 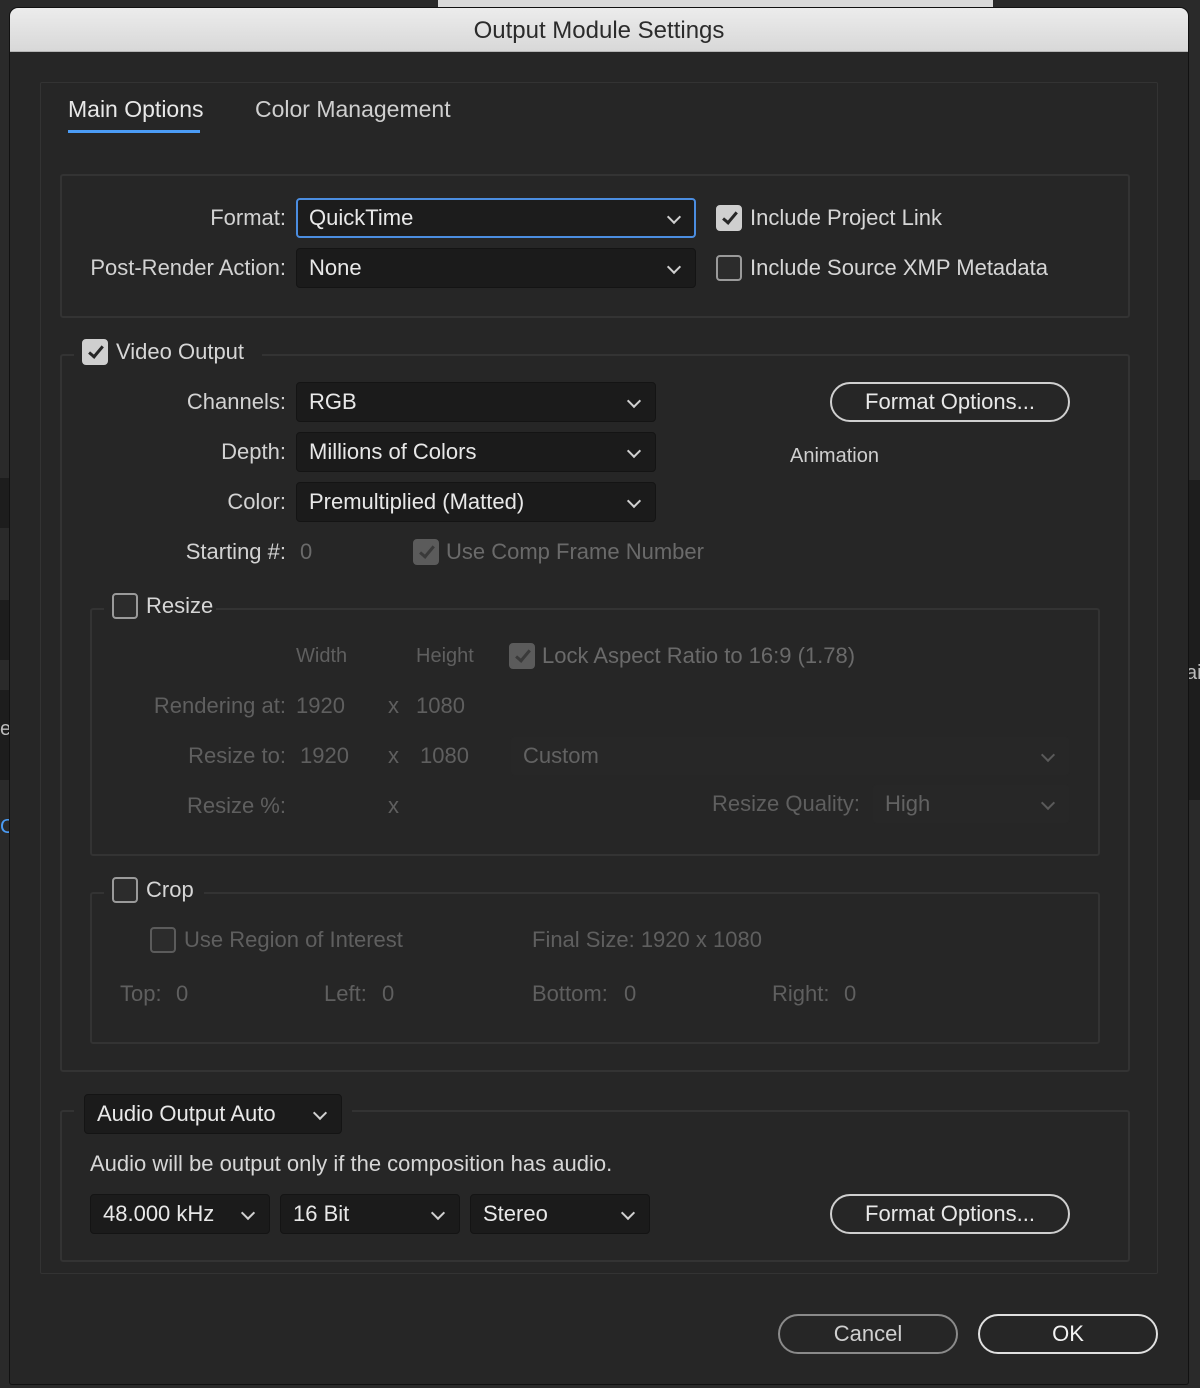 I want to click on post-render-dropdown: None, so click(x=496, y=268).